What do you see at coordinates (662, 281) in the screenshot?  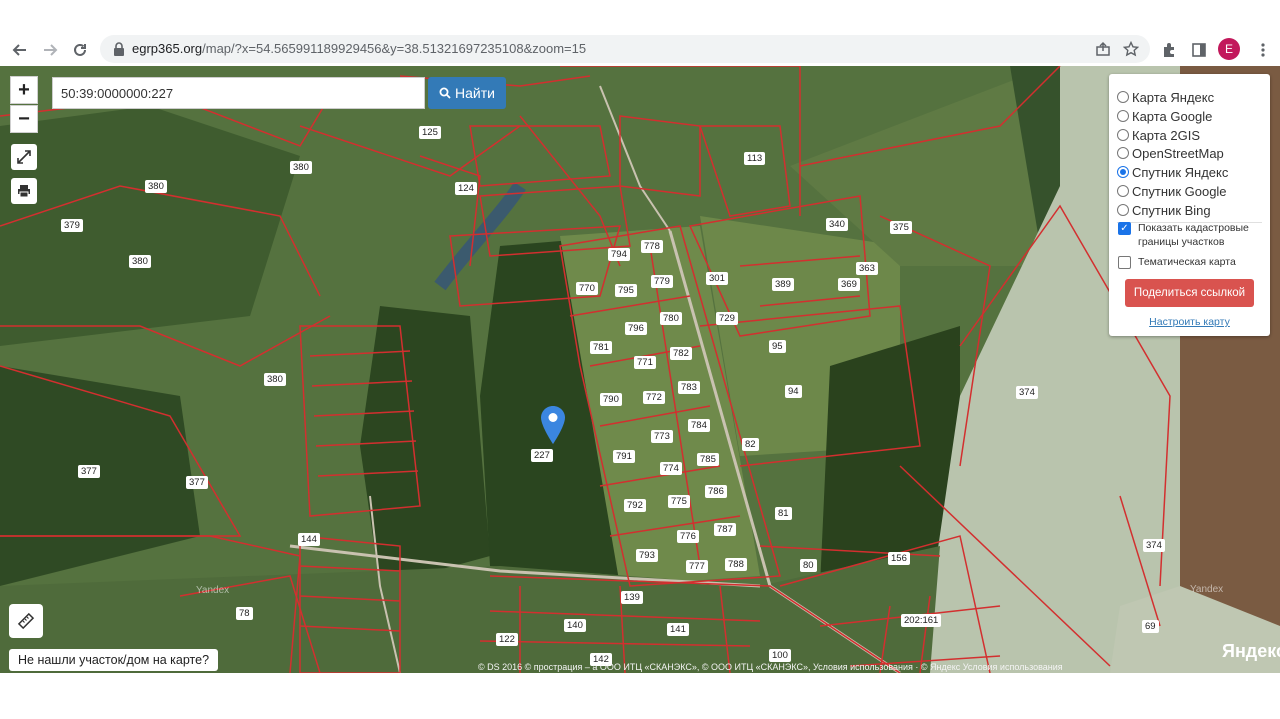 I see `parcel-label: 779` at bounding box center [662, 281].